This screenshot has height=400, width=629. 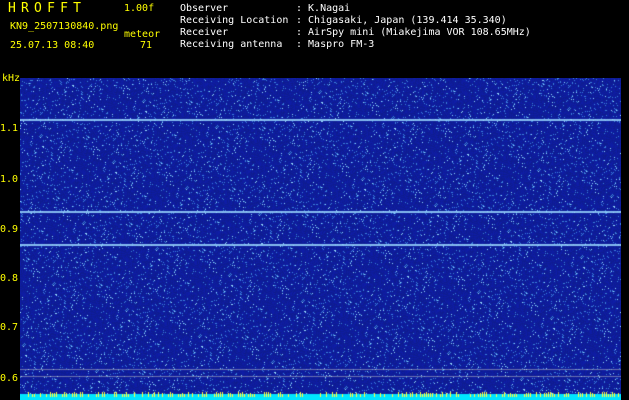 I want to click on meteor-count-label: meteor, so click(x=142, y=34).